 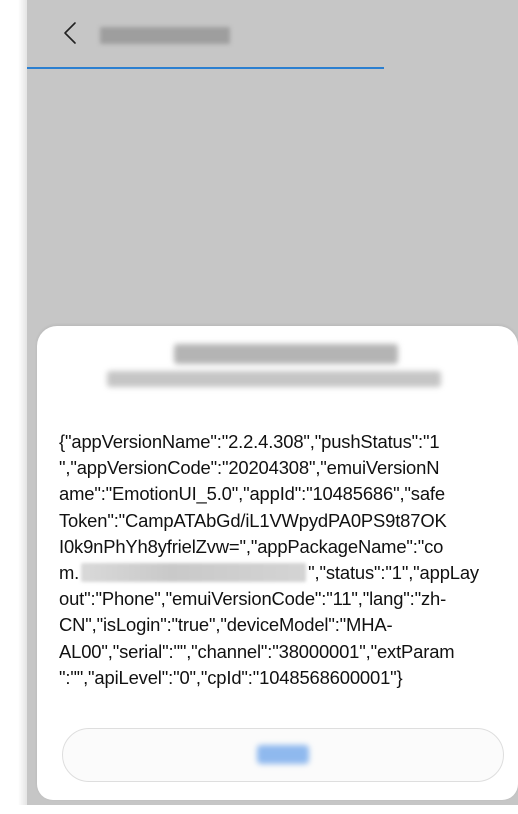 What do you see at coordinates (226, 625) in the screenshot?
I see `message-line: CN","isLogin":"true","deviceModel":"MHA-` at bounding box center [226, 625].